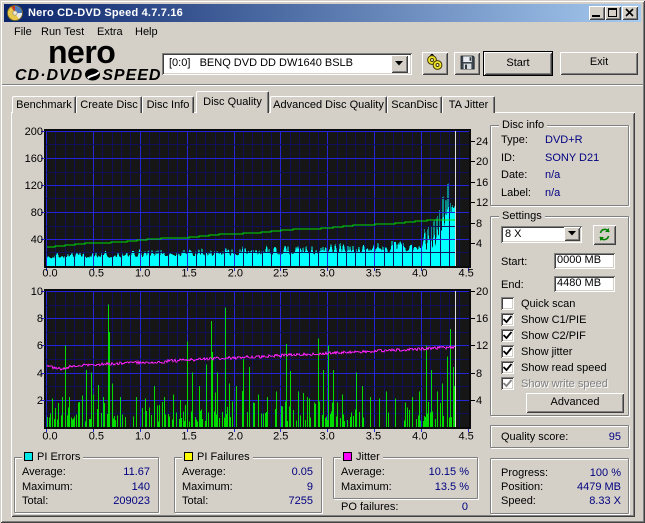 This screenshot has width=645, height=523. I want to click on svg-text: 160, so click(34, 159).